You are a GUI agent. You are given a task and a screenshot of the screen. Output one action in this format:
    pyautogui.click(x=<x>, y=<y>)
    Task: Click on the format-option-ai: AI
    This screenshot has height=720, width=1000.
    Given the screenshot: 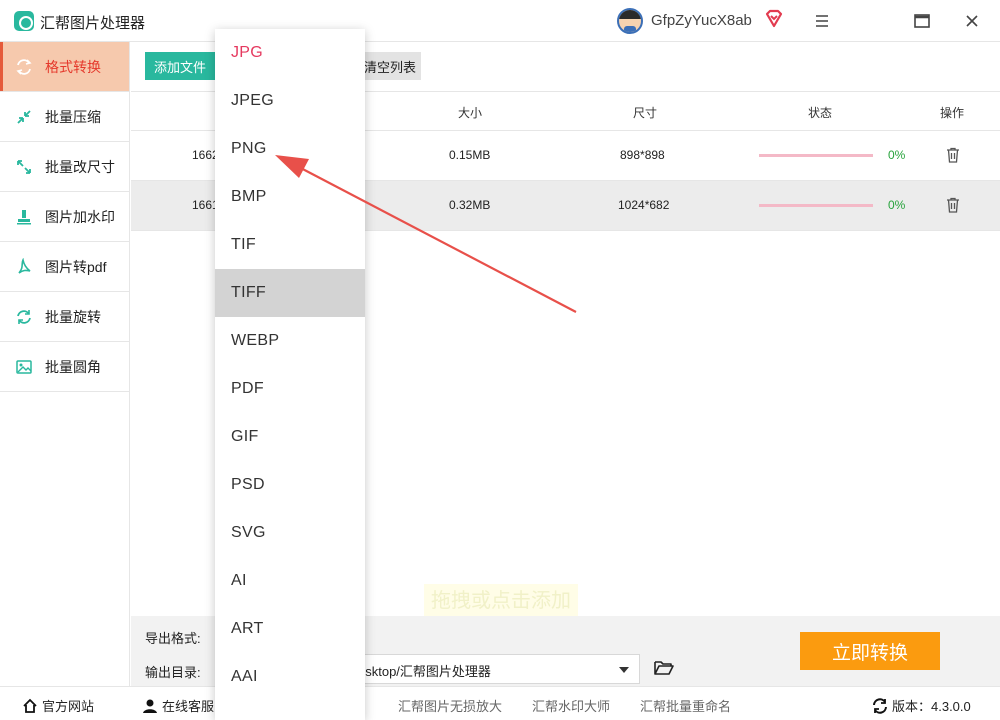 What is the action you would take?
    pyautogui.click(x=290, y=581)
    